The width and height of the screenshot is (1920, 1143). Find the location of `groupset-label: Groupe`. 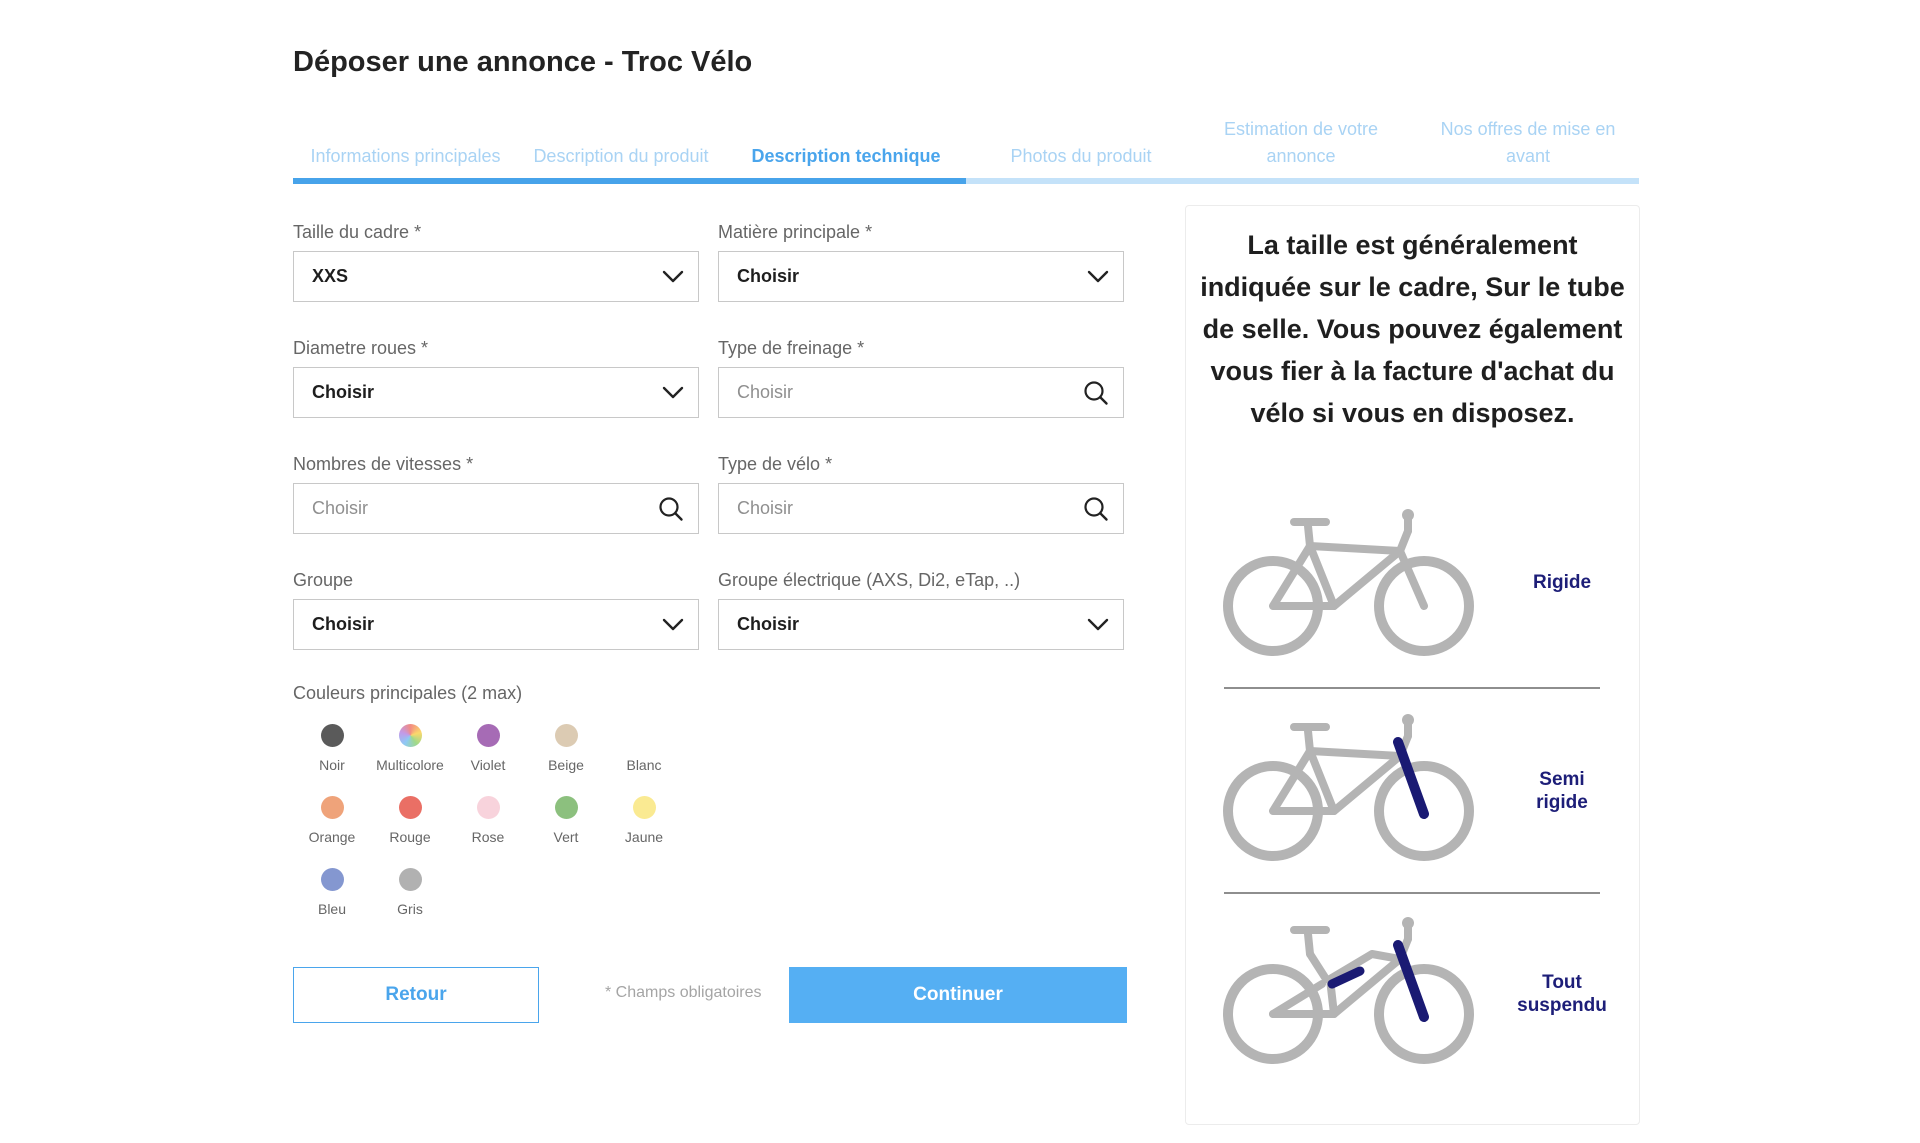

groupset-label: Groupe is located at coordinates (323, 580).